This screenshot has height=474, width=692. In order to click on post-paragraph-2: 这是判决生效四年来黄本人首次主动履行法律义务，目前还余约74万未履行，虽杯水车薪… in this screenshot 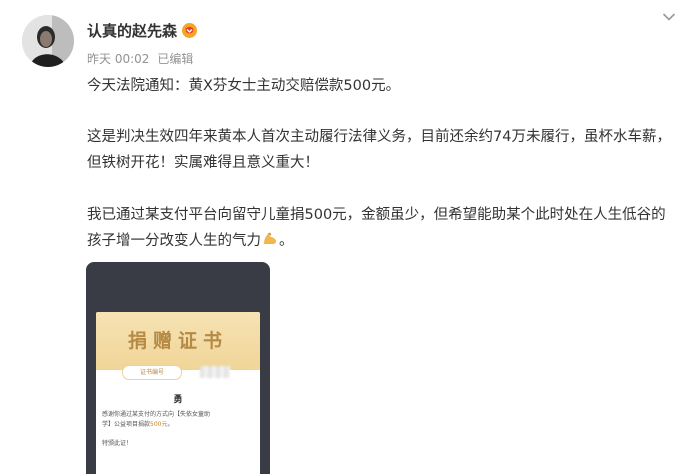, I will do `click(379, 150)`.